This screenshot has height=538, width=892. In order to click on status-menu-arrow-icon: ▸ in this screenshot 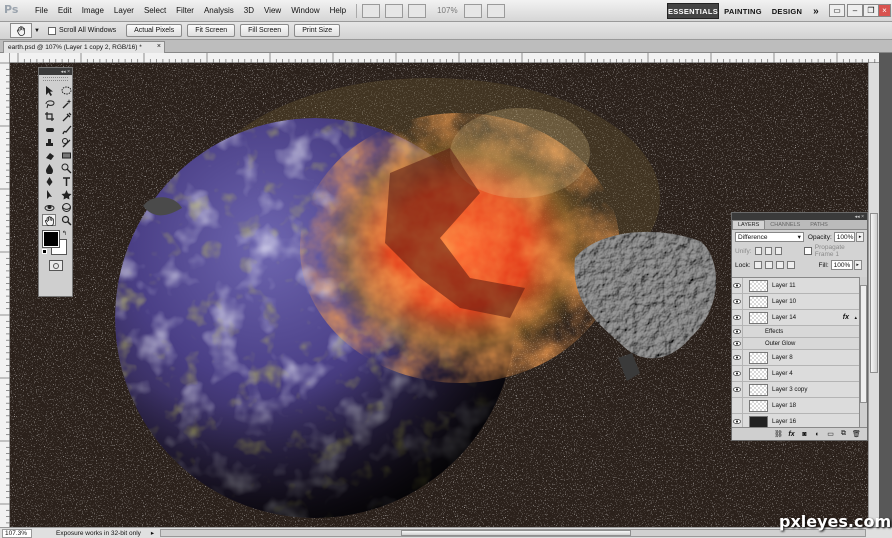, I will do `click(152, 533)`.